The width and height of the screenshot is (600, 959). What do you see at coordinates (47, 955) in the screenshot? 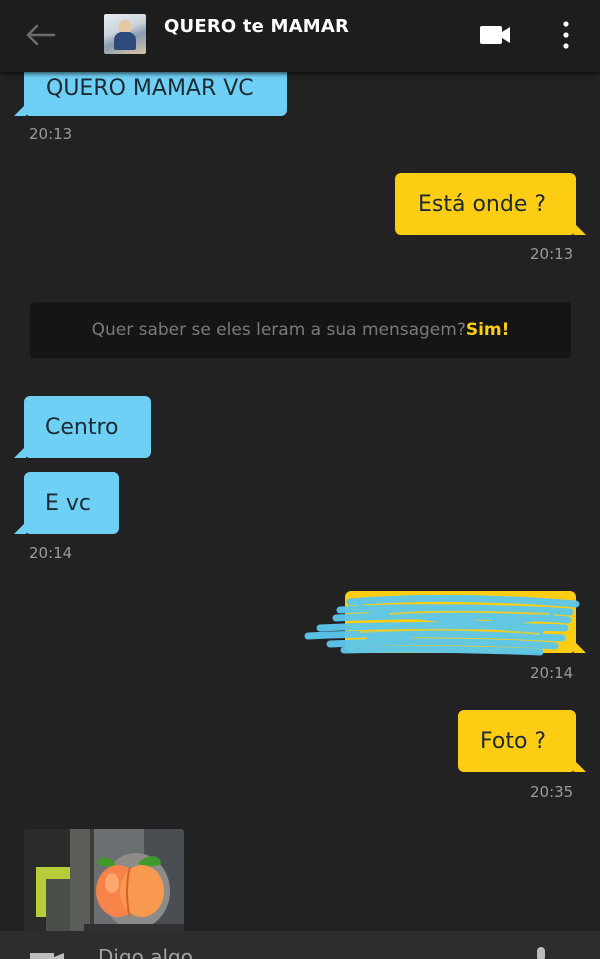
I see `camera-icon` at bounding box center [47, 955].